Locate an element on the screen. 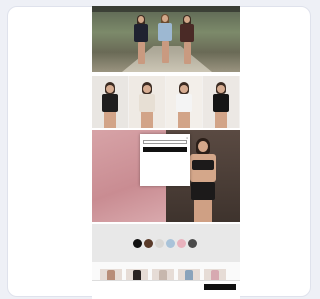 This screenshot has height=299, width=320. site-footer is located at coordinates (166, 289).